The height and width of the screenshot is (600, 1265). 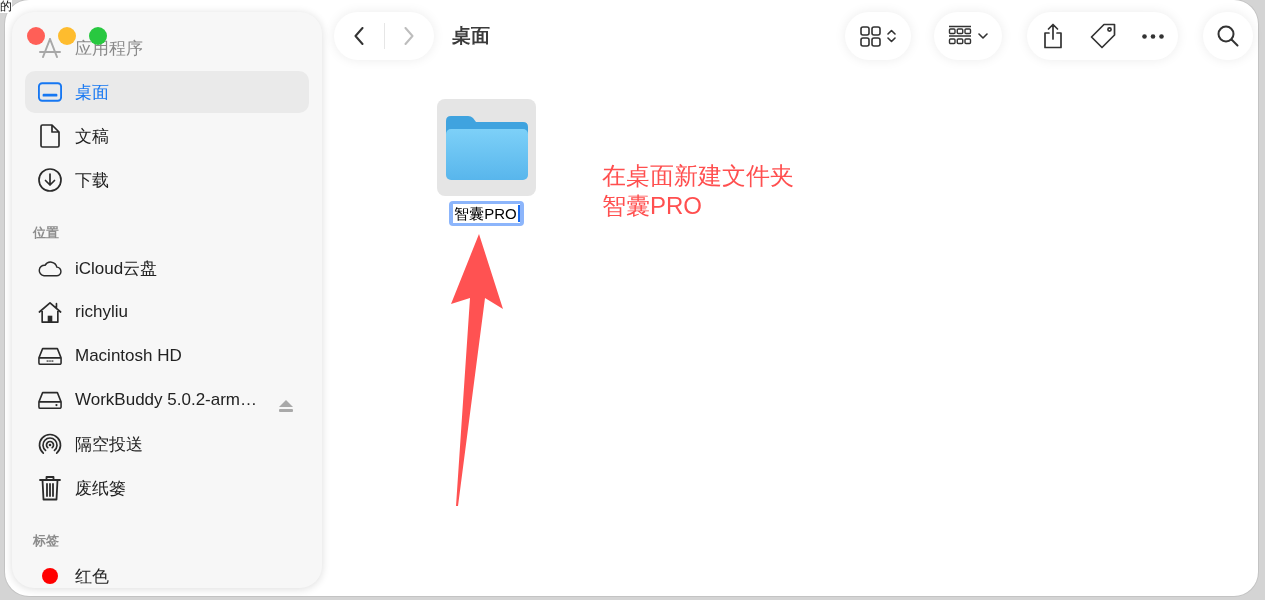 What do you see at coordinates (36, 36) in the screenshot?
I see `close-button` at bounding box center [36, 36].